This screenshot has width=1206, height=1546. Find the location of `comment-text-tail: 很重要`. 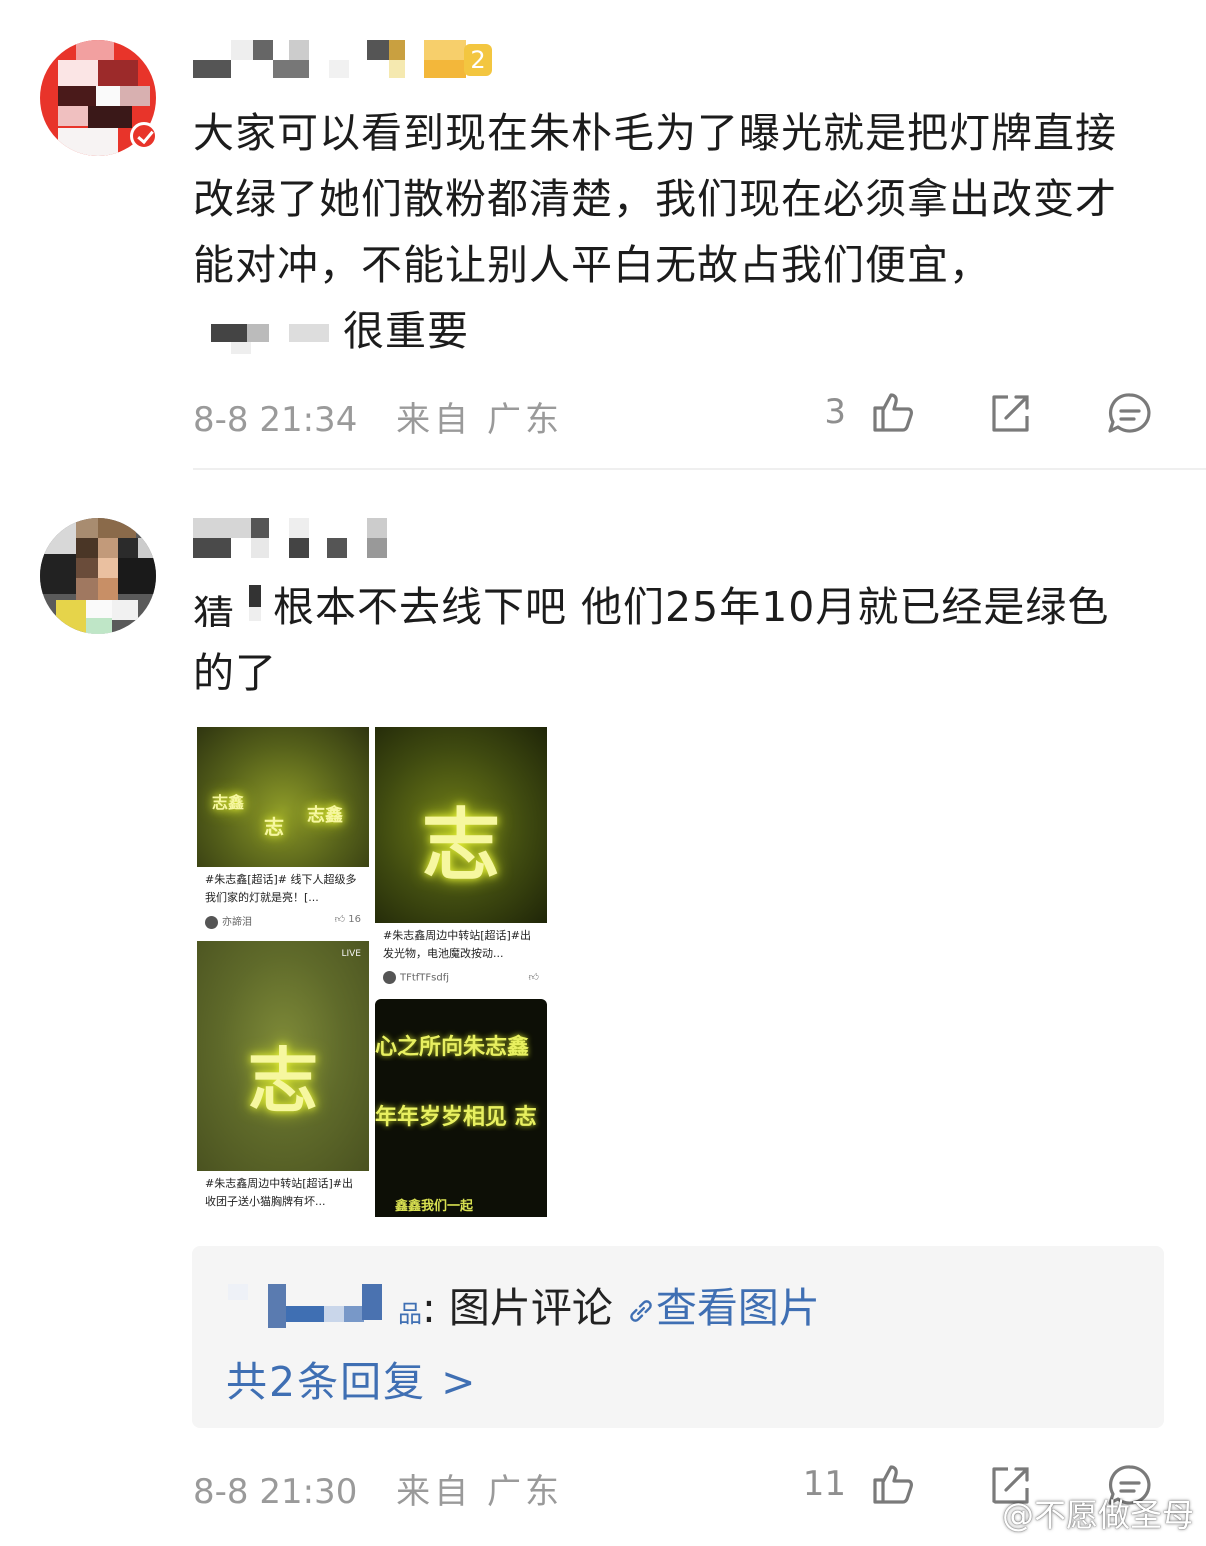

comment-text-tail: 很重要 is located at coordinates (406, 331).